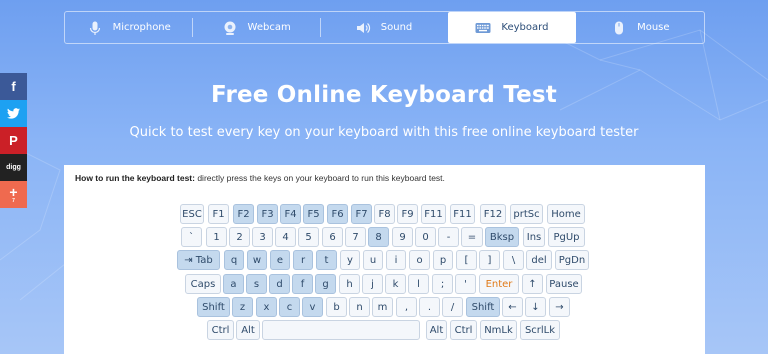 This screenshot has height=354, width=768. Describe the element at coordinates (512, 27) in the screenshot. I see `nav-item-keyboard: Keyboard` at that location.